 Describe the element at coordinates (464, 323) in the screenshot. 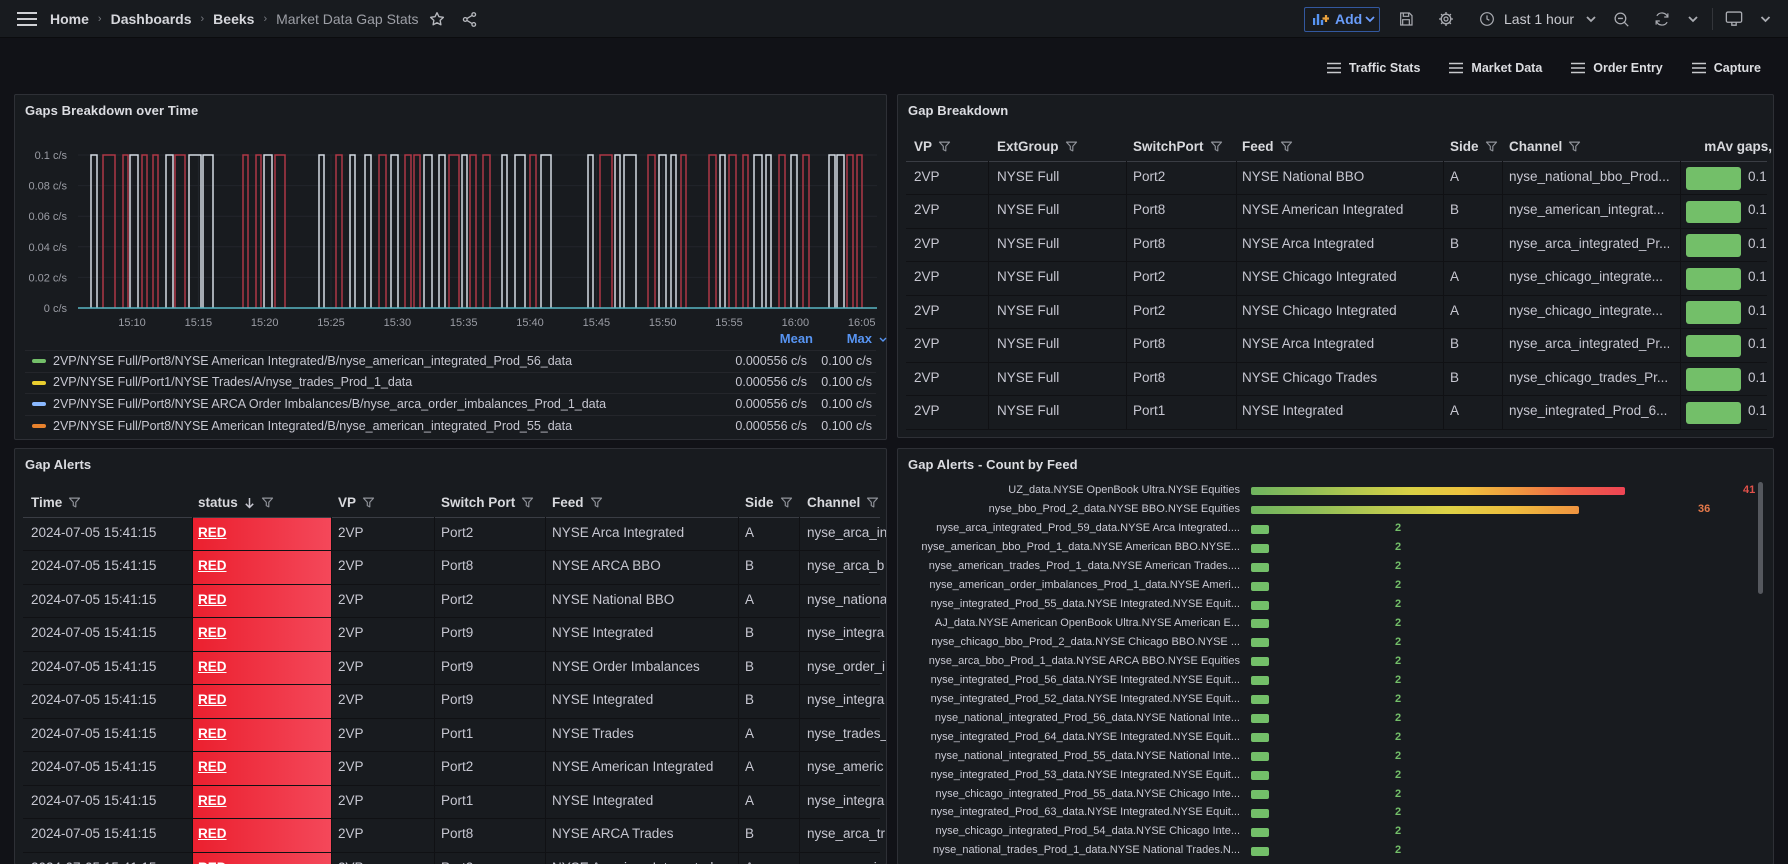

I see `svg-text: 15:35` at that location.